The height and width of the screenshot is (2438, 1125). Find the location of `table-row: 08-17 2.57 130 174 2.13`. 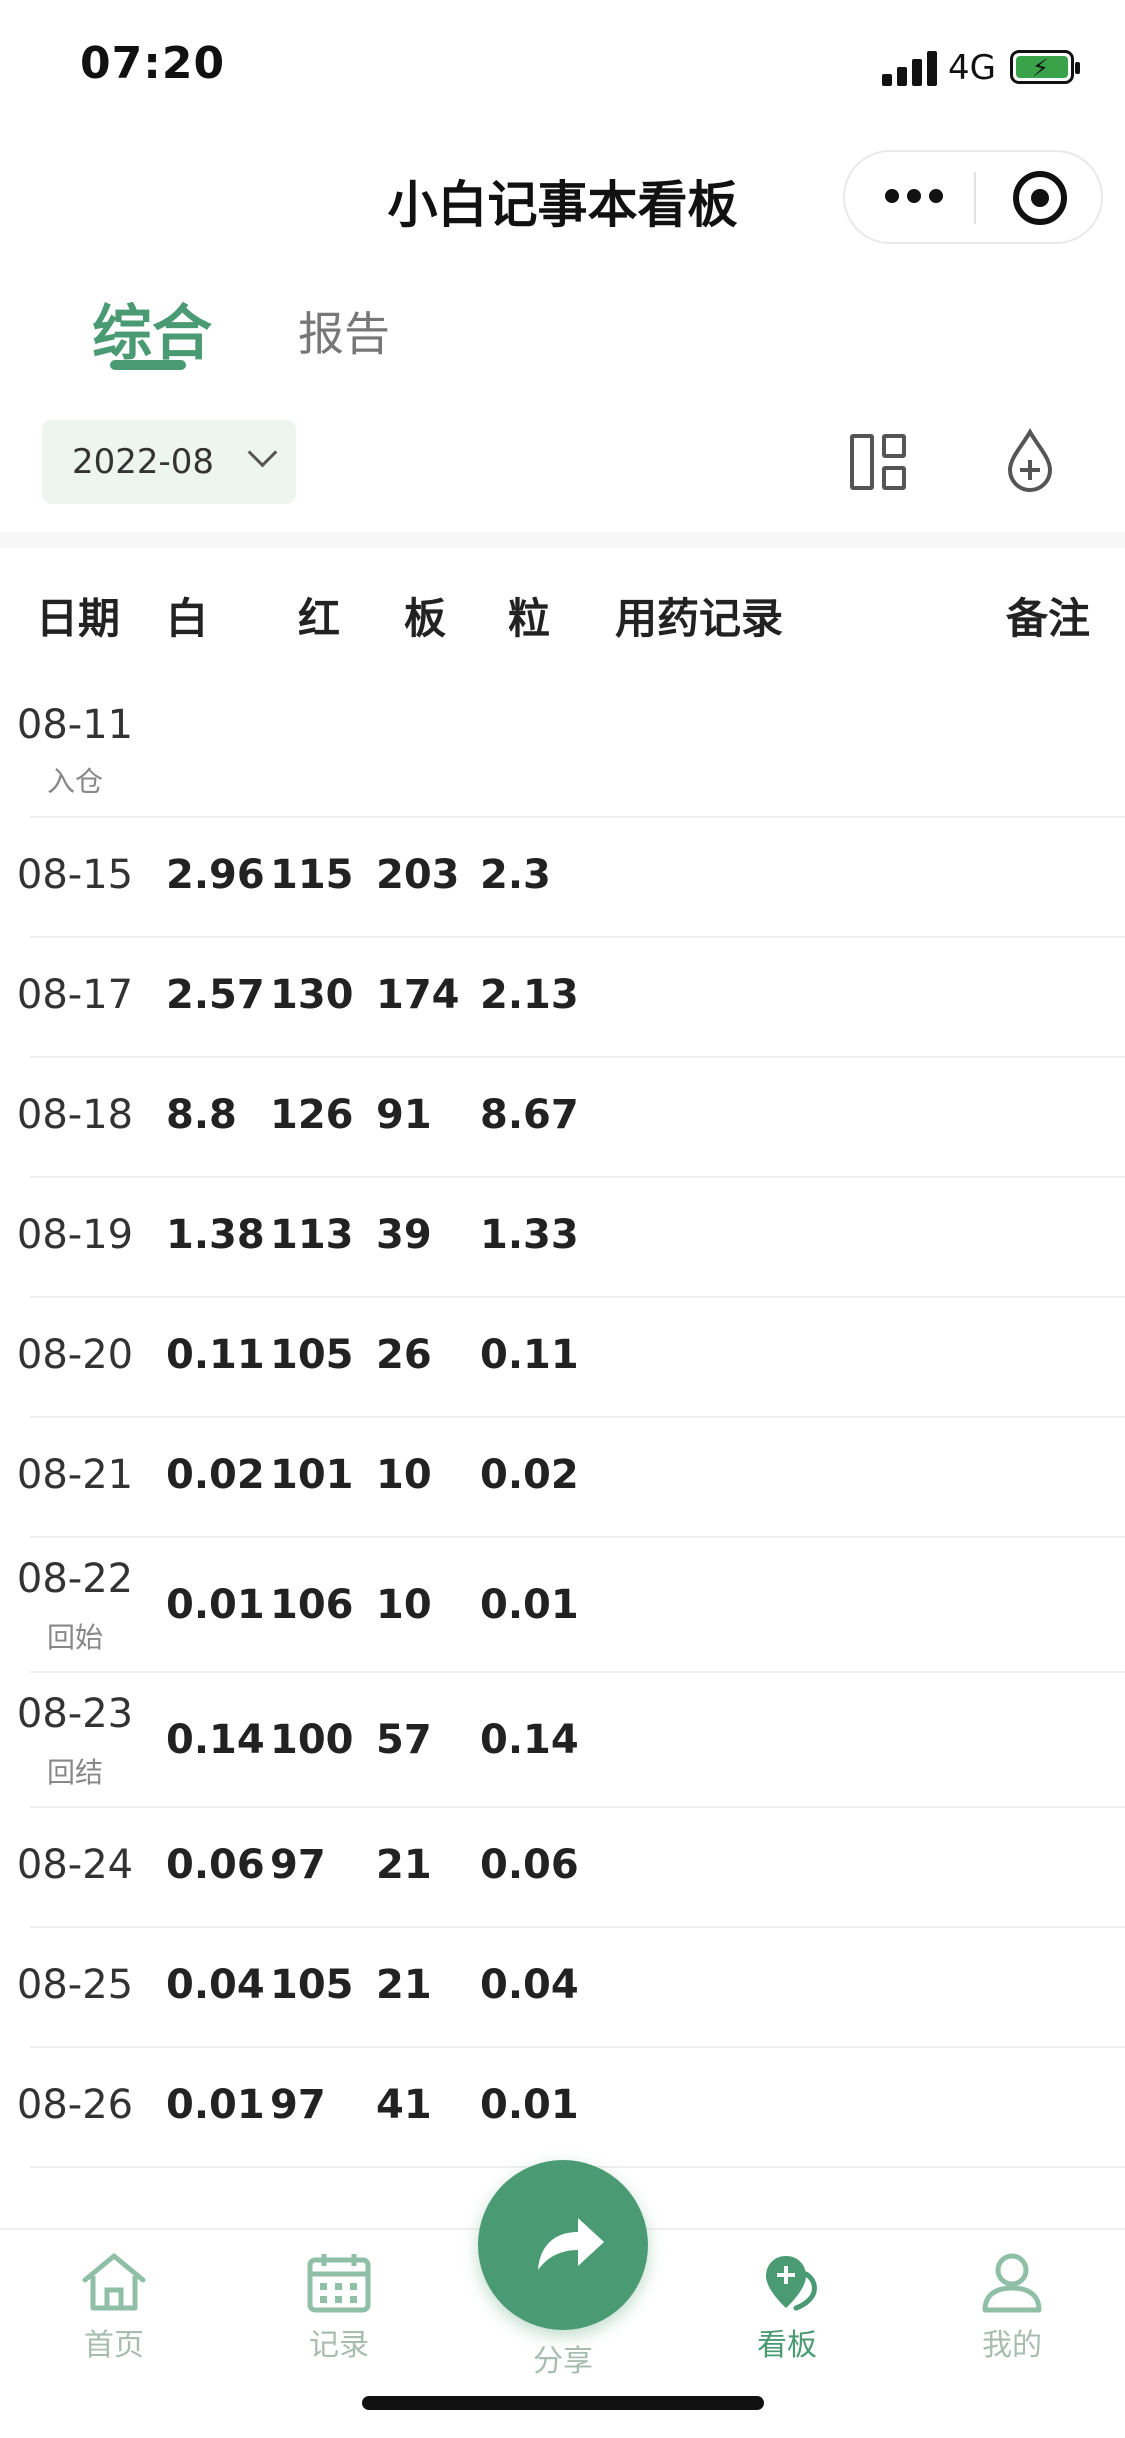

table-row: 08-17 2.57 130 174 2.13 is located at coordinates (562, 998).